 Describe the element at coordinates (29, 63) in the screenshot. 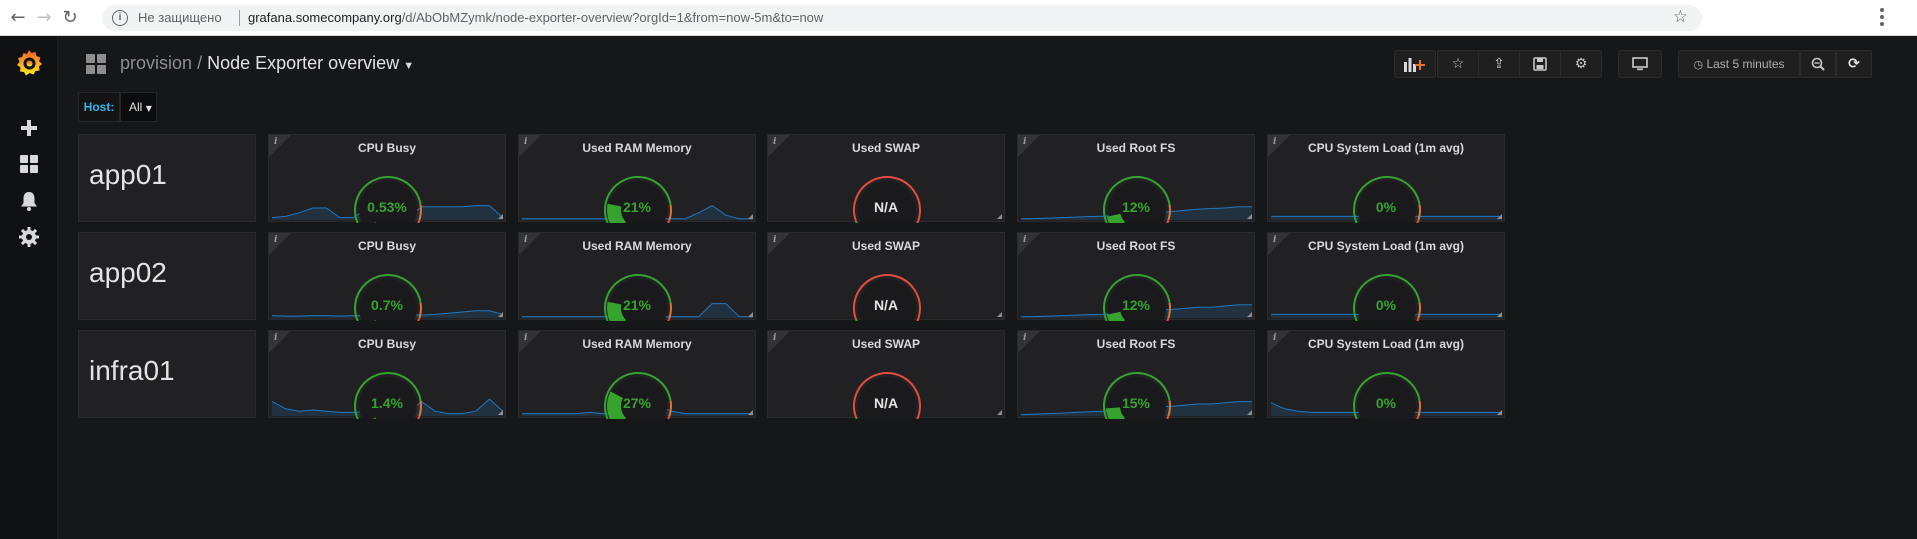

I see `grafana-logo-icon` at that location.